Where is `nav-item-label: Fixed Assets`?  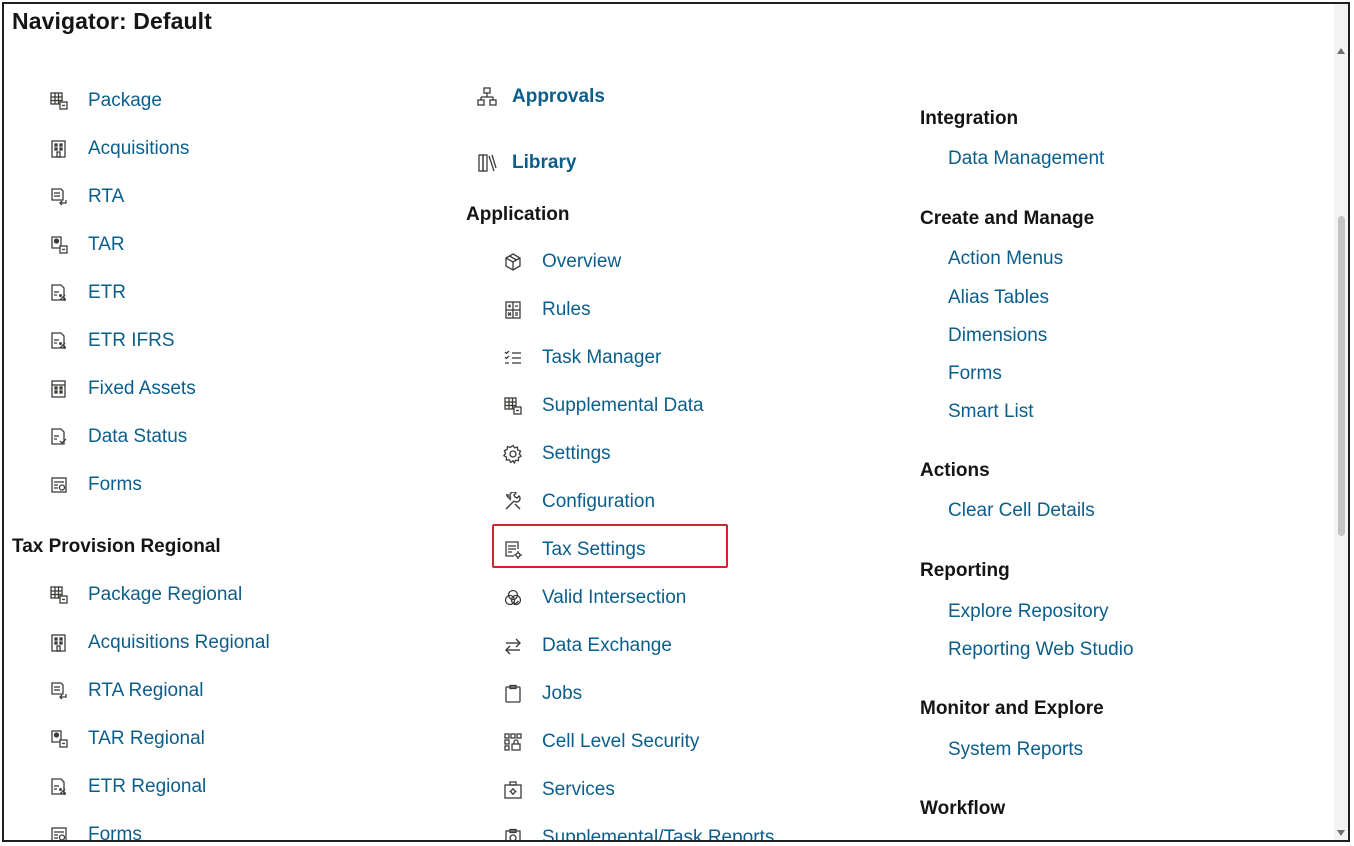 nav-item-label: Fixed Assets is located at coordinates (142, 388).